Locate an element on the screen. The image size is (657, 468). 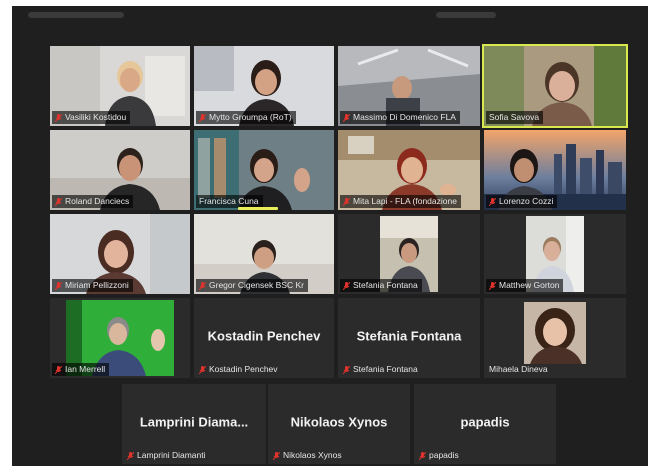
participant-name-tag: papadis is located at coordinates (439, 455).